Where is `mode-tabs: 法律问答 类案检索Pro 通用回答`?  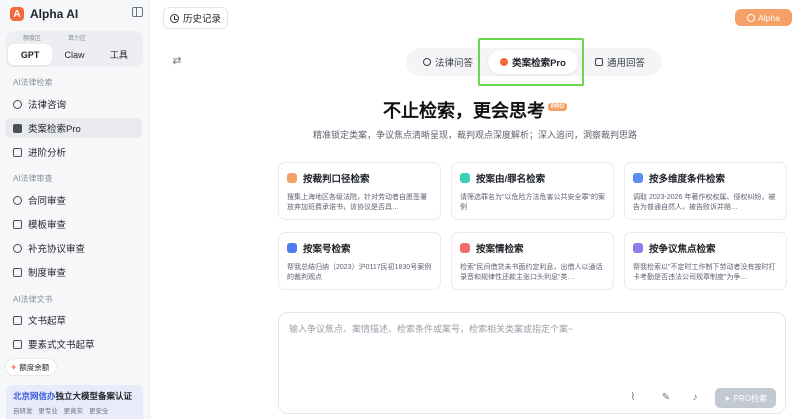
mode-tabs: 法律问答 类案检索Pro 通用回答 is located at coordinates (534, 62).